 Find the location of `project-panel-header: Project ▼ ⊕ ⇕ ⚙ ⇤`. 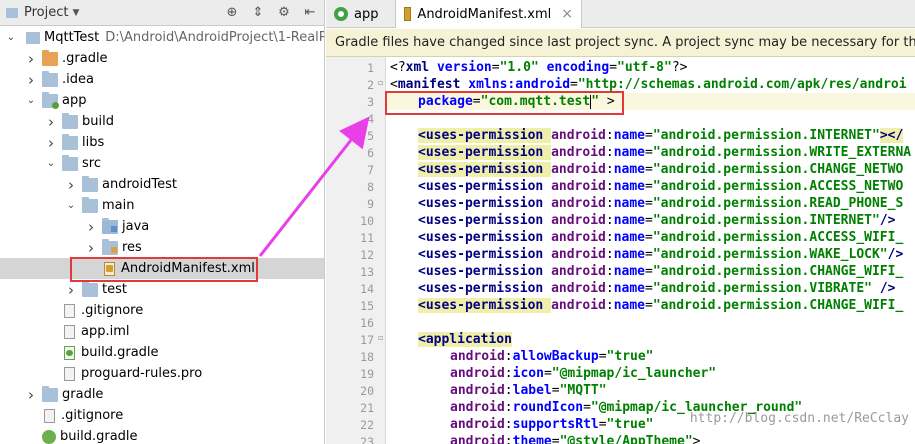

project-panel-header: Project ▼ ⊕ ⇕ ⚙ ⇤ is located at coordinates (162, 13).